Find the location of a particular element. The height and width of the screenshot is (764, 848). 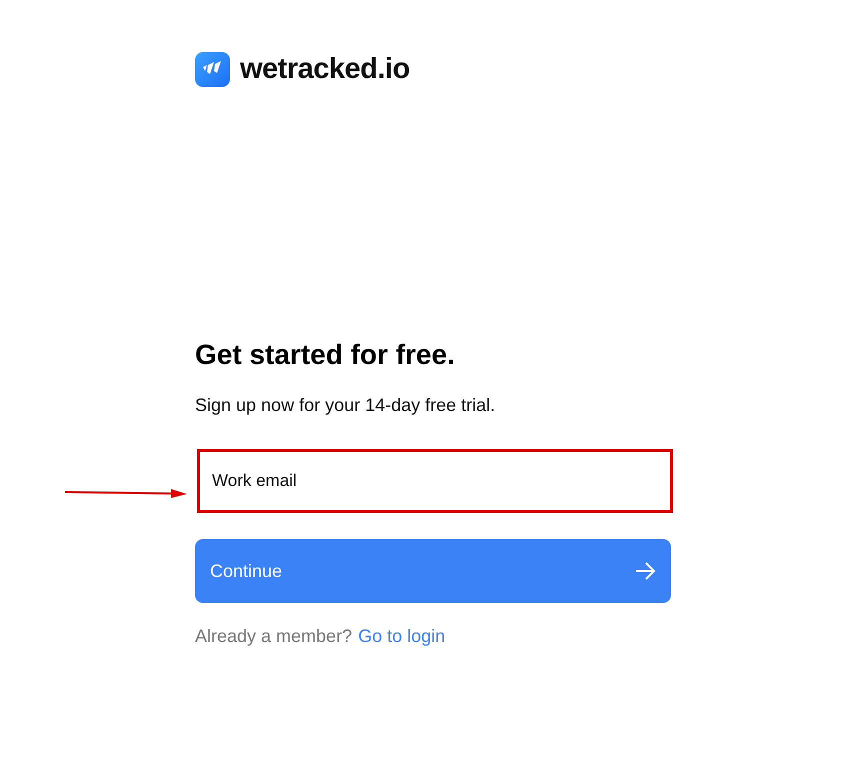

login-link: Go to login is located at coordinates (402, 636).